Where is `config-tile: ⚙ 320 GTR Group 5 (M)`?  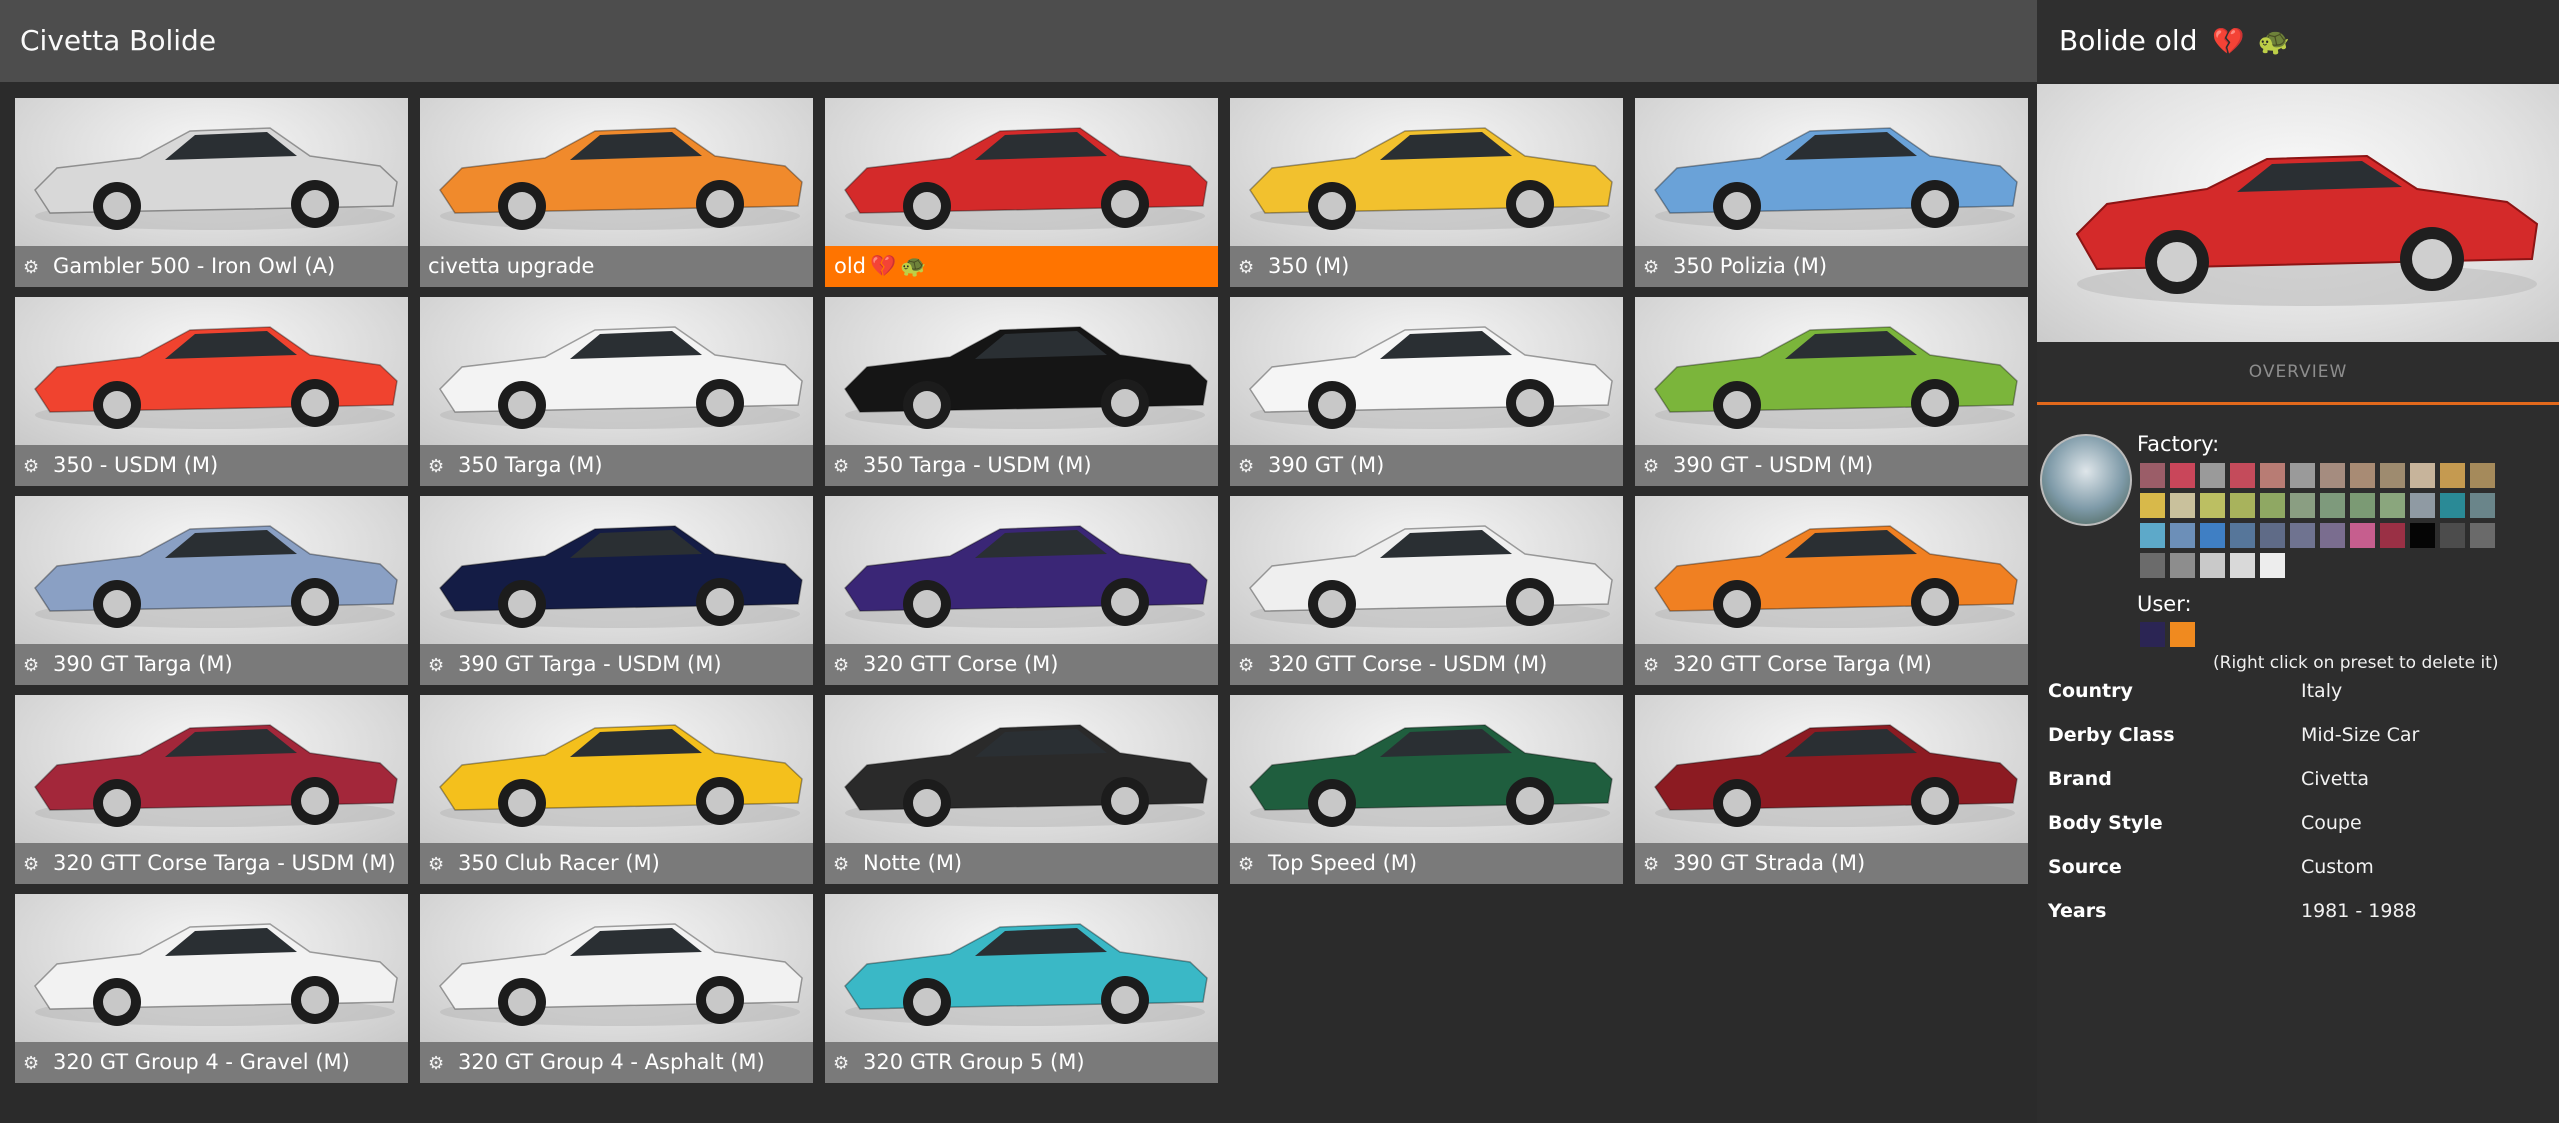
config-tile: ⚙ 320 GTR Group 5 (M) is located at coordinates (1021, 988).